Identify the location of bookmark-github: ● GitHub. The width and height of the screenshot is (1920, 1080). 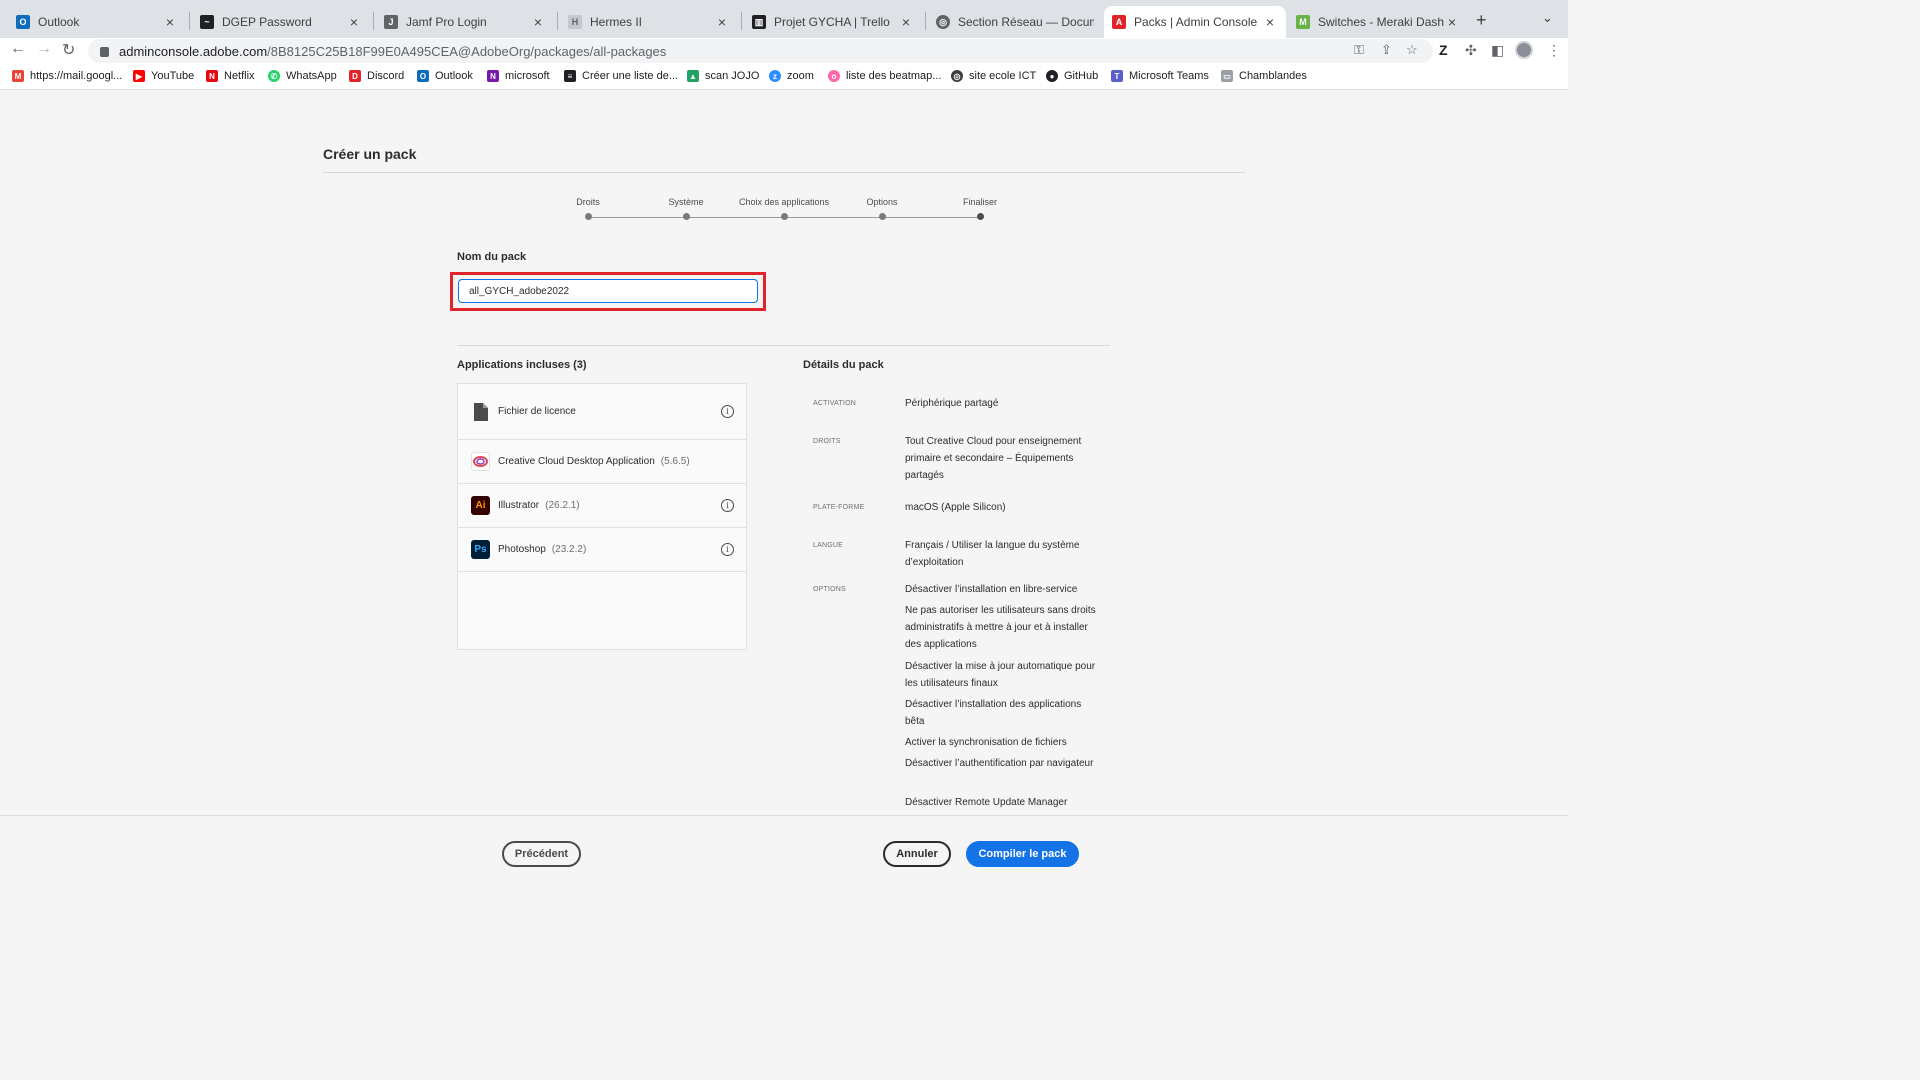
(1072, 76).